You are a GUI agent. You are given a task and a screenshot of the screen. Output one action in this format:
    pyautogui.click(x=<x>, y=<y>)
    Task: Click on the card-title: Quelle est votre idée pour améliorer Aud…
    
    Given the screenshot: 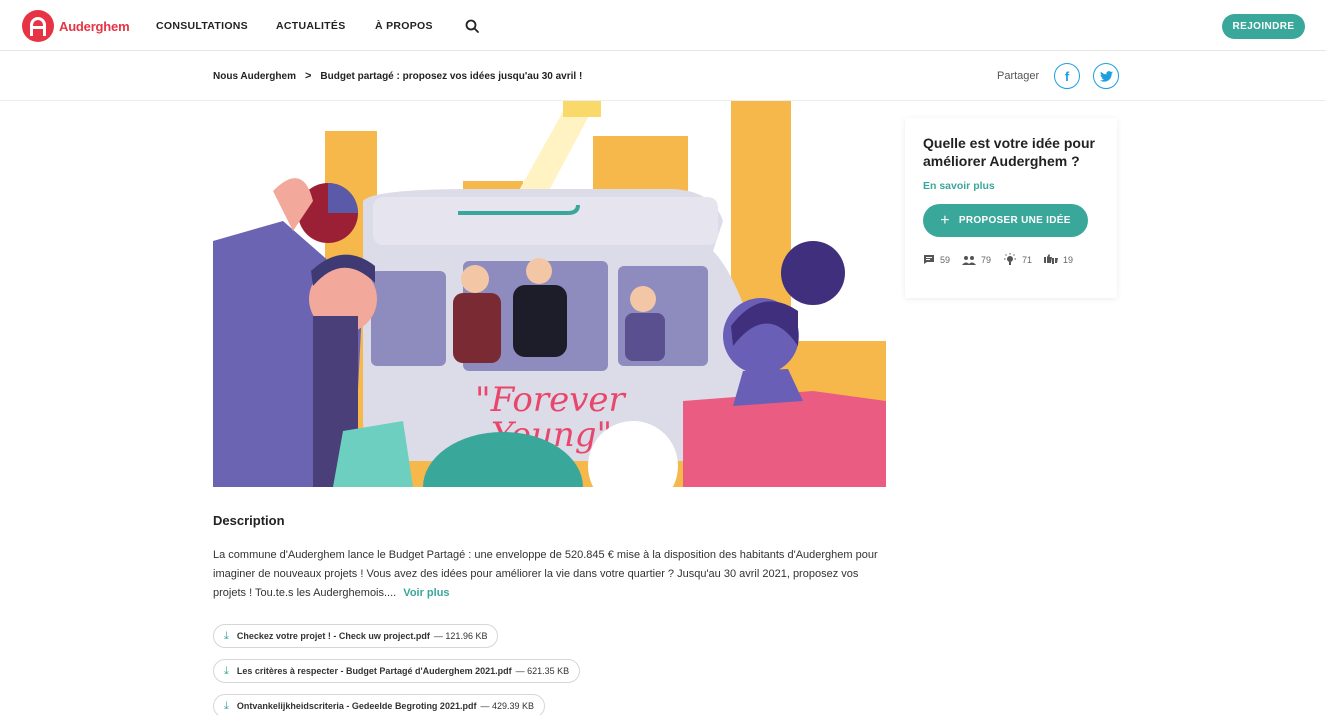 What is the action you would take?
    pyautogui.click(x=1009, y=152)
    